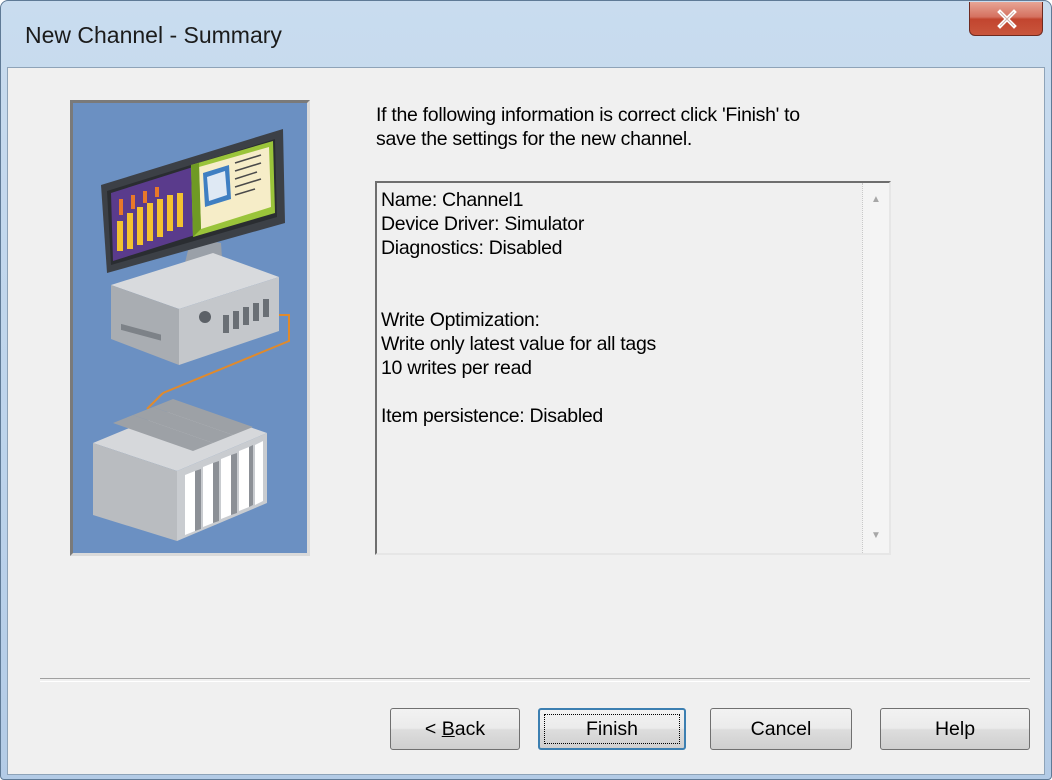 The image size is (1052, 780). I want to click on back-button: < Back, so click(455, 729).